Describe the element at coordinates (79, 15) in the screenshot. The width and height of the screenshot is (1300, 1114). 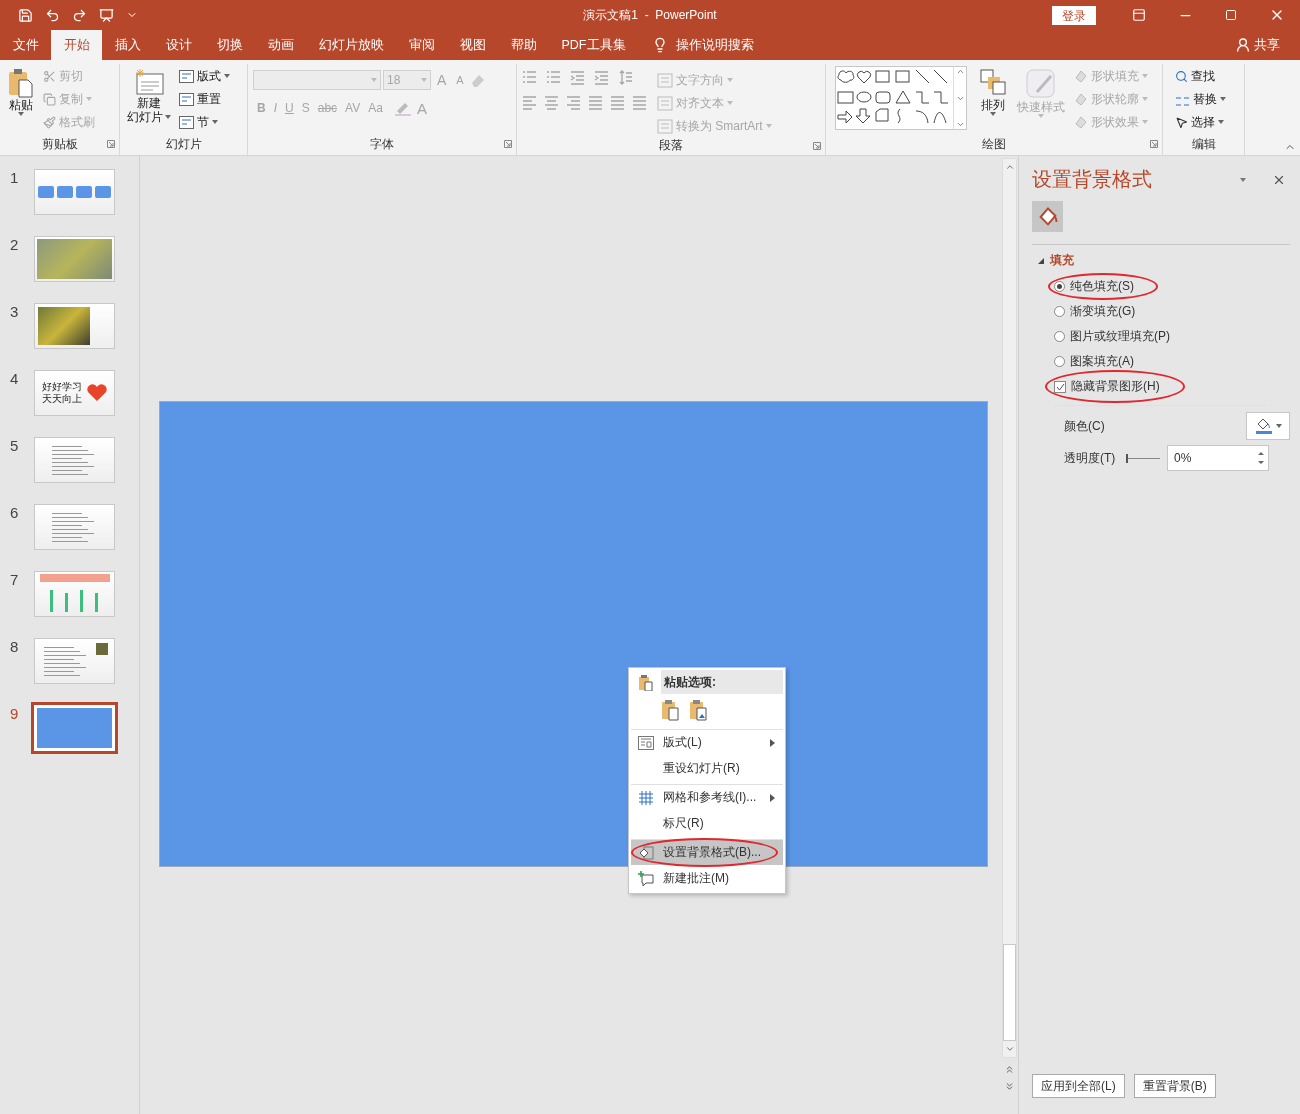
I see `redo-icon` at that location.